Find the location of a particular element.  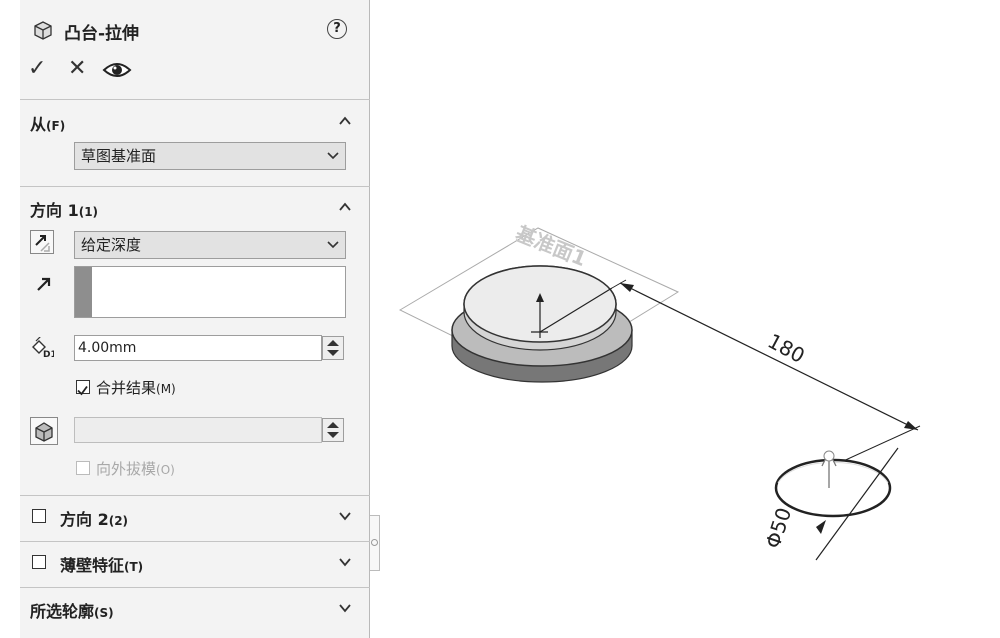

direction-vector-icon is located at coordinates (44, 284).